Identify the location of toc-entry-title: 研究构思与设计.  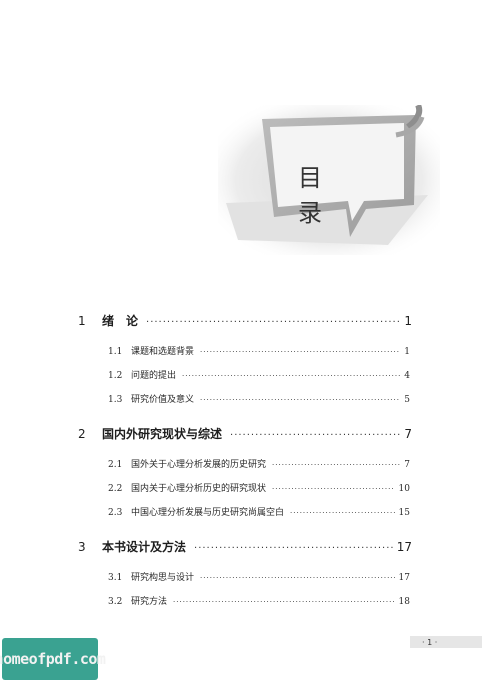
(163, 578).